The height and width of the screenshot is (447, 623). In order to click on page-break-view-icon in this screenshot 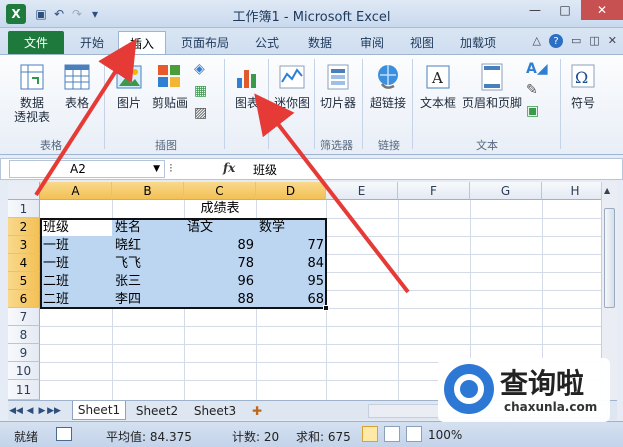, I will do `click(414, 434)`.